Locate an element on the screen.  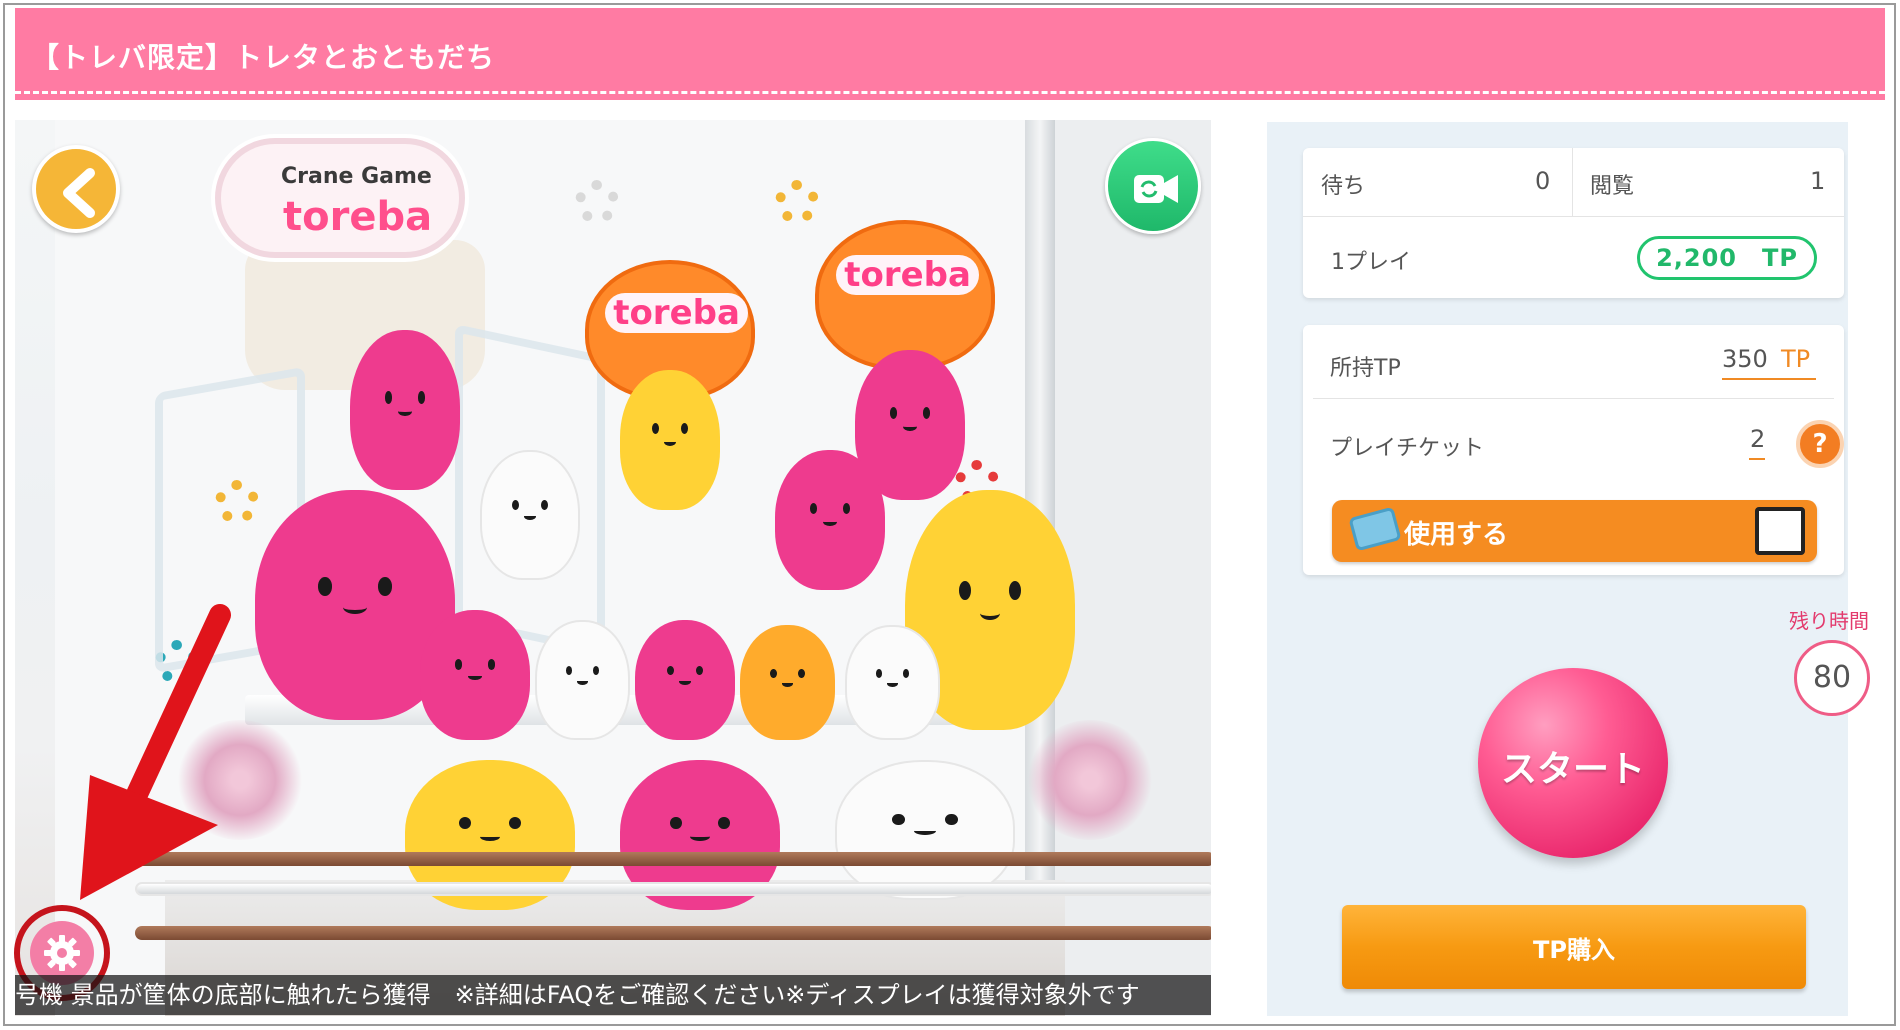
page-title: 【トレバ限定】トレタとおともだち is located at coordinates (263, 57).